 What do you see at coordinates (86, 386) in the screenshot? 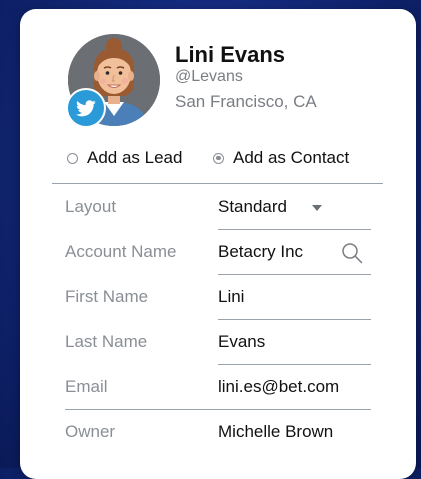
I see `email-label: Email` at bounding box center [86, 386].